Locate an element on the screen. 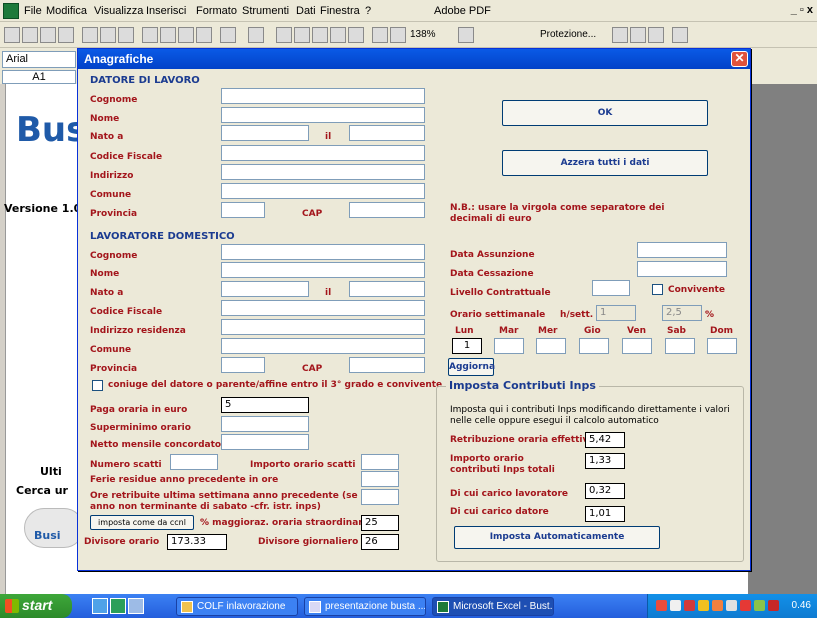 Image resolution: width=817 pixels, height=618 pixels. zoom-box: 138% is located at coordinates (423, 34).